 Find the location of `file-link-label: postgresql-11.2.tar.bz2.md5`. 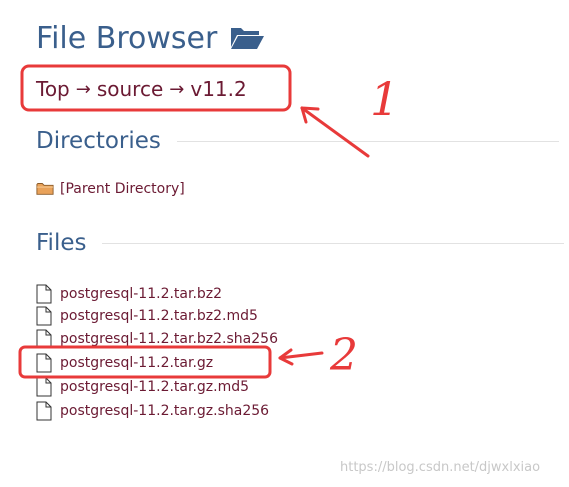

file-link-label: postgresql-11.2.tar.bz2.md5 is located at coordinates (159, 316).